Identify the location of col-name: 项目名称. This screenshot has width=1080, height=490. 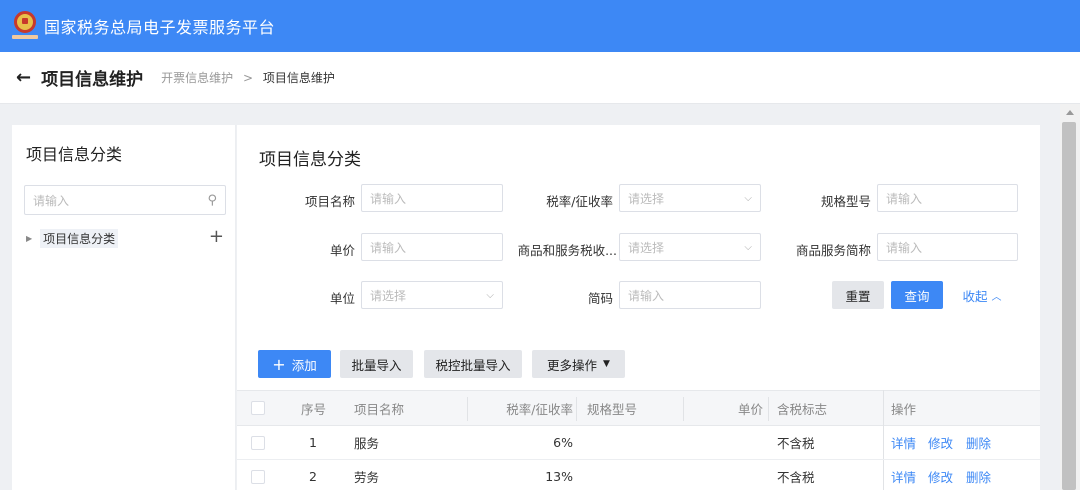
(379, 409).